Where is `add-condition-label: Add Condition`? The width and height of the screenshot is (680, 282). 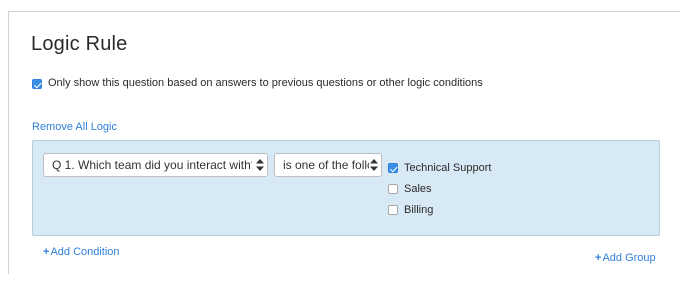
add-condition-label: Add Condition is located at coordinates (85, 252).